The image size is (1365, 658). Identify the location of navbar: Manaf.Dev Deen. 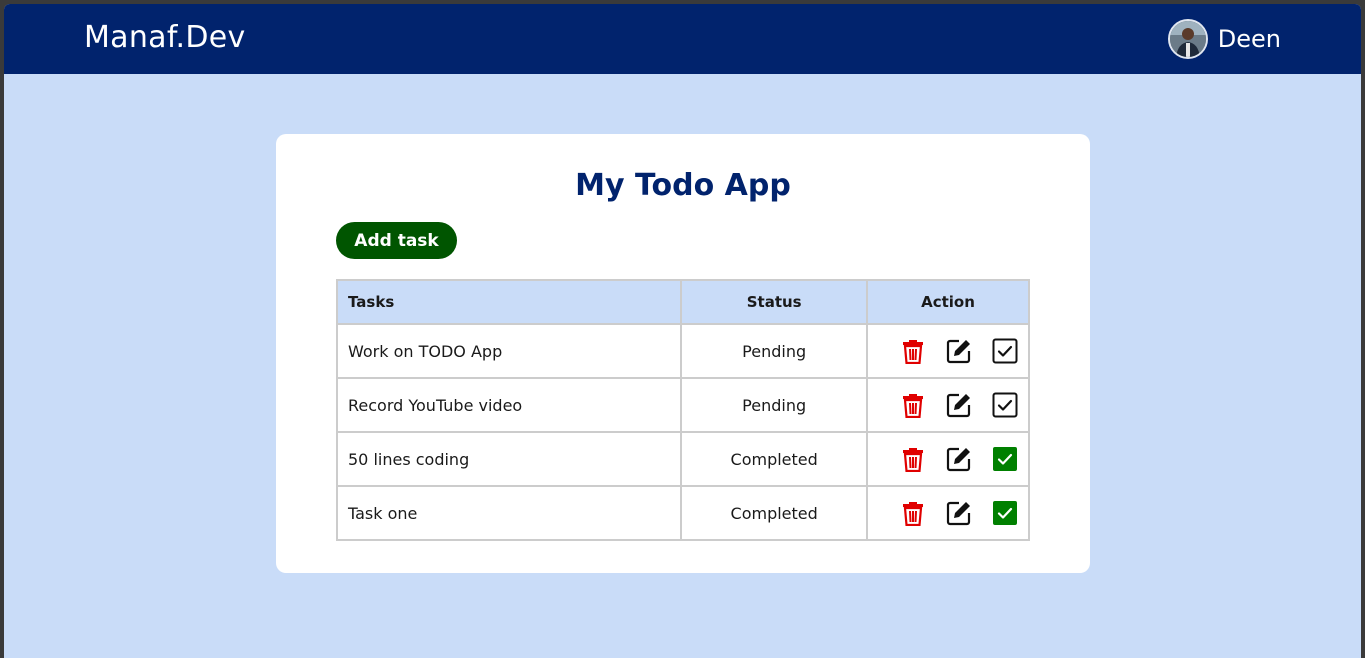
(682, 39).